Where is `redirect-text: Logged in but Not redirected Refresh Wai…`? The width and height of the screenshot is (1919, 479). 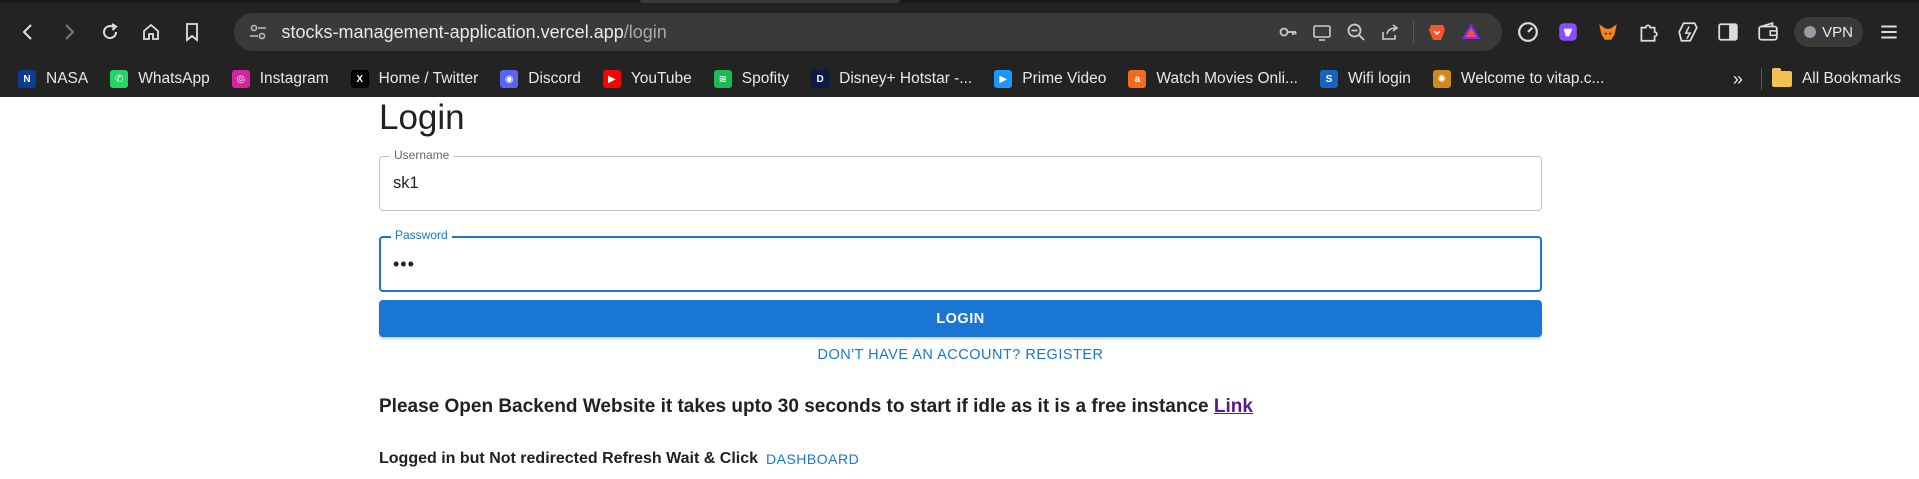
redirect-text: Logged in but Not redirected Refresh Wai… is located at coordinates (568, 458).